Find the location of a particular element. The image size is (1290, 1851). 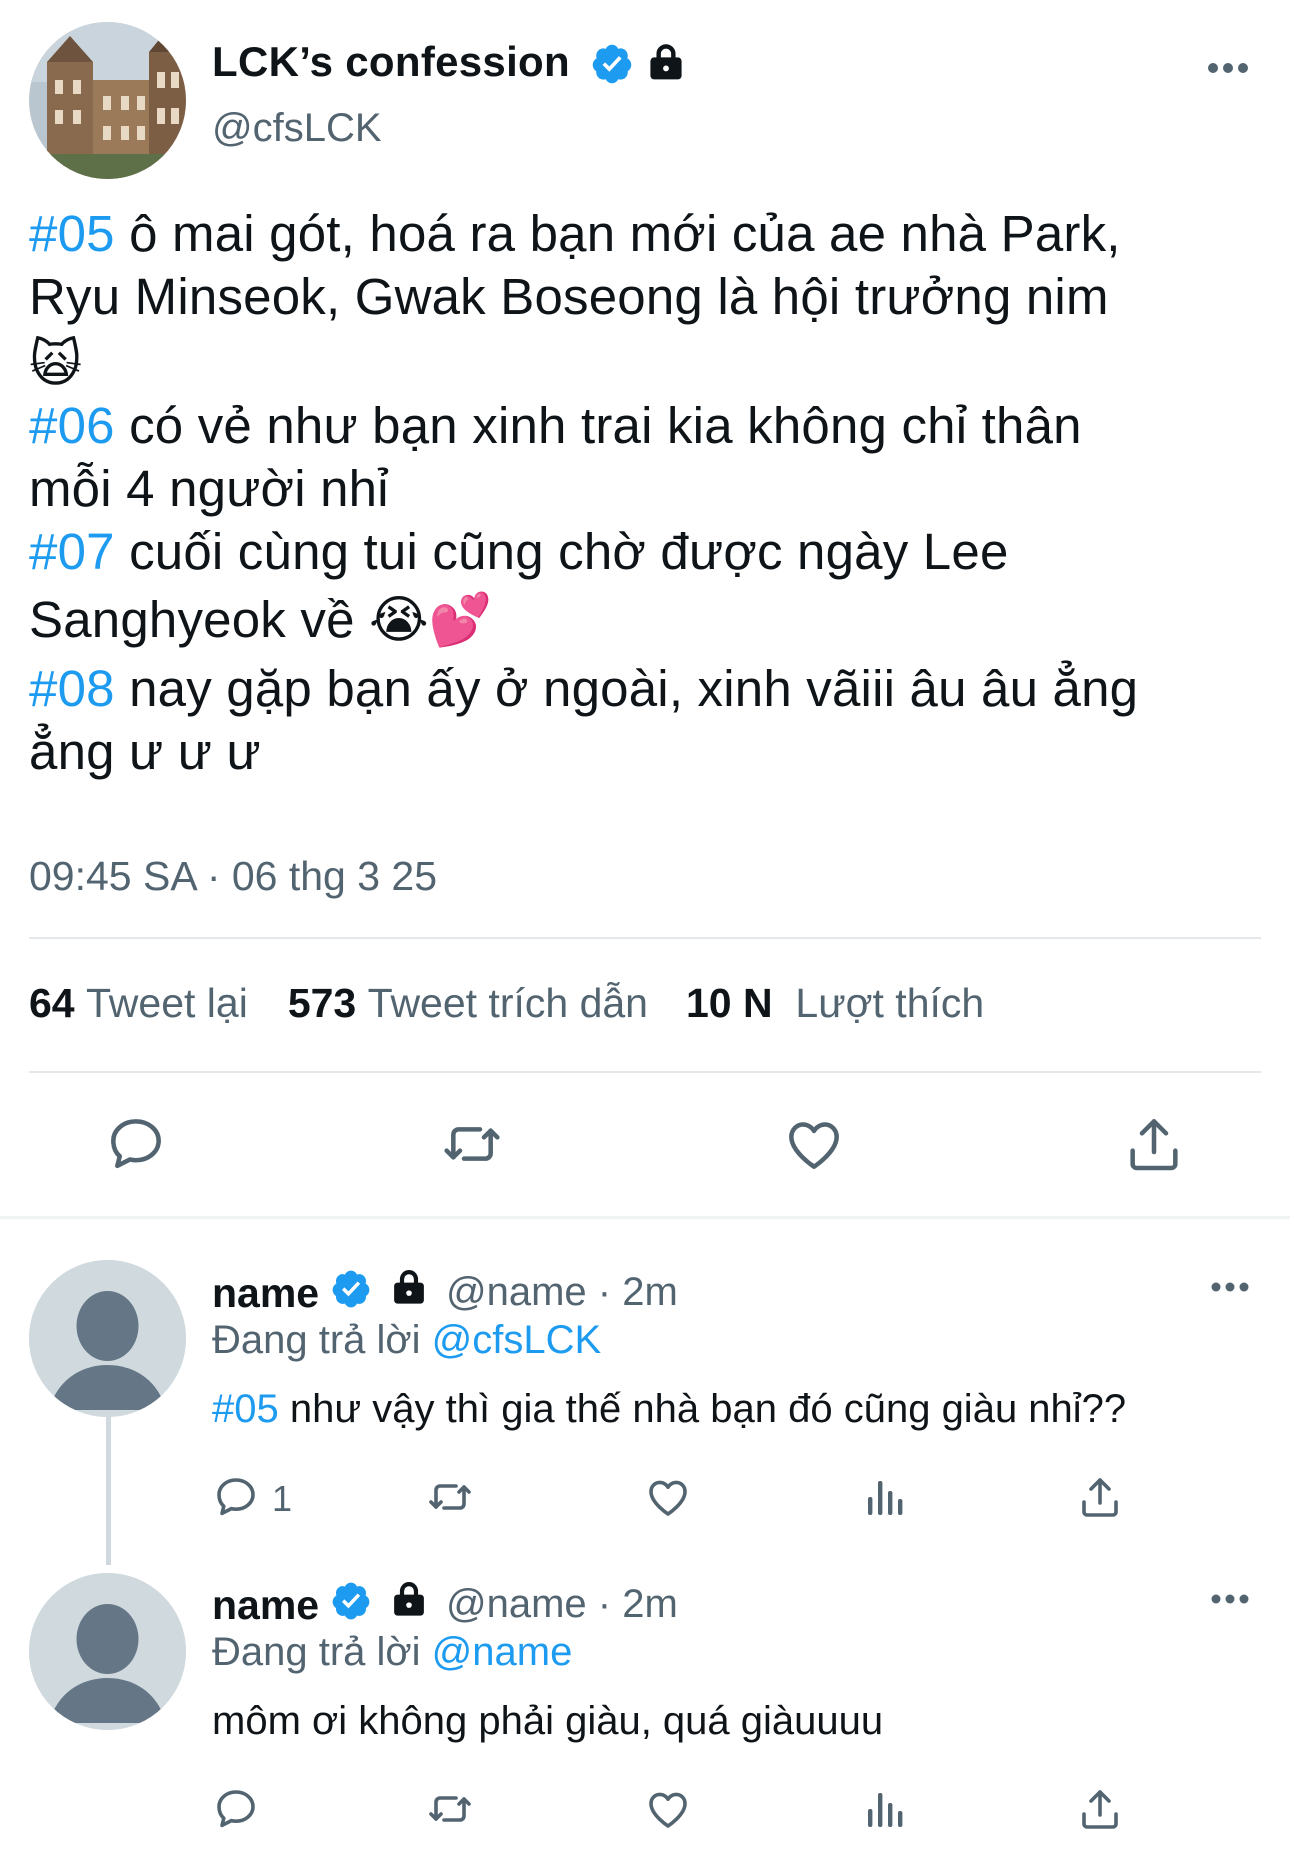

tweet-line-text: mỗi 4 người nhỉ is located at coordinates (209, 488).